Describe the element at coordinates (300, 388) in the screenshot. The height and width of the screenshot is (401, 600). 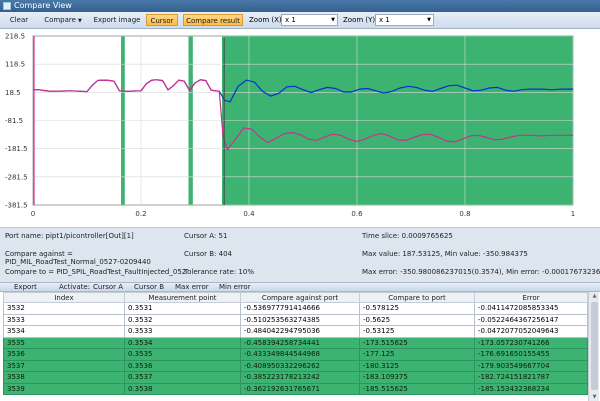
I see `table-cell: -0.362192631765671` at that location.